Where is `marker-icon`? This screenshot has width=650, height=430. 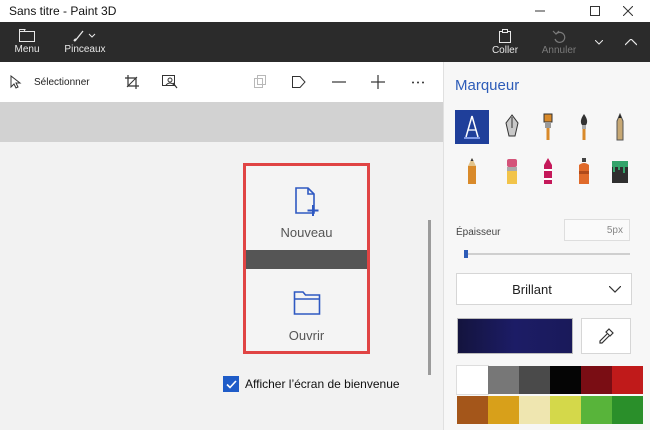 marker-icon is located at coordinates (472, 127).